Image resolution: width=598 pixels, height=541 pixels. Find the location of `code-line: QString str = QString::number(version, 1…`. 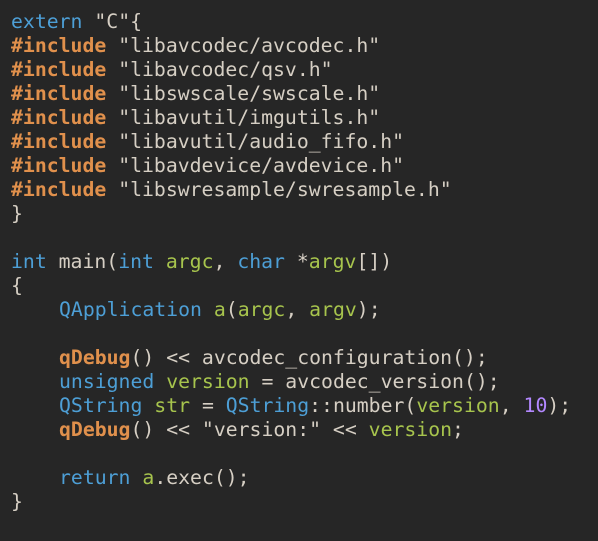

code-line: QString str = QString::number(version, 1… is located at coordinates (304, 406).